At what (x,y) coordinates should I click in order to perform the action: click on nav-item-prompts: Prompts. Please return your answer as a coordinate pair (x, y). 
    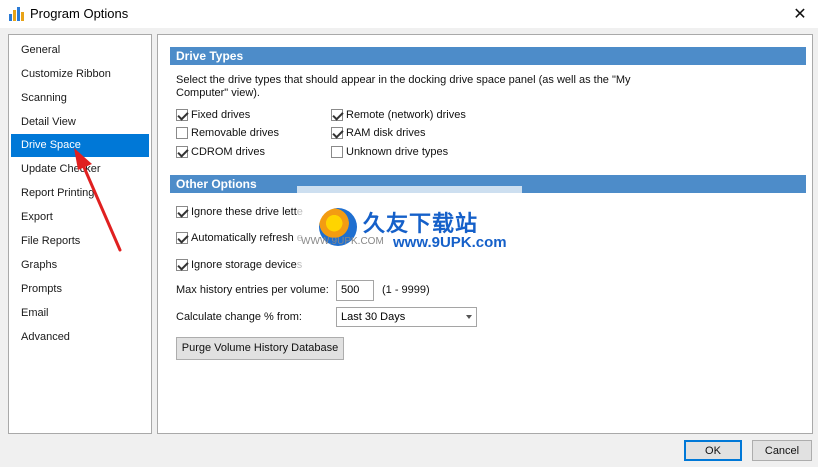
    Looking at the image, I should click on (80, 289).